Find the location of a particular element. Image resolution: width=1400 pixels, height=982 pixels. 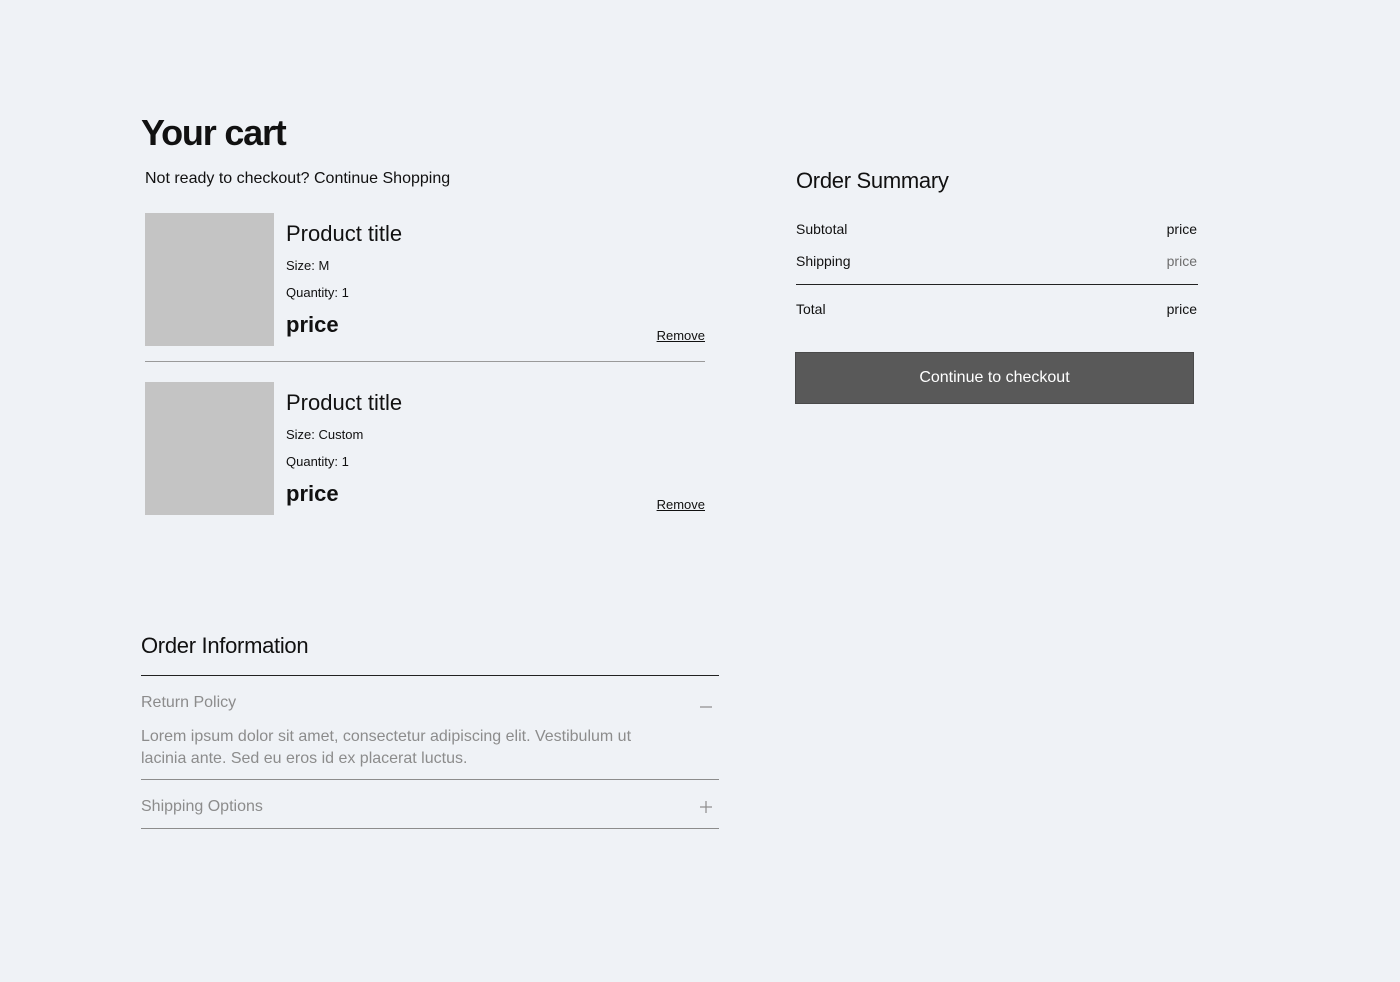

minus-icon is located at coordinates (706, 704).